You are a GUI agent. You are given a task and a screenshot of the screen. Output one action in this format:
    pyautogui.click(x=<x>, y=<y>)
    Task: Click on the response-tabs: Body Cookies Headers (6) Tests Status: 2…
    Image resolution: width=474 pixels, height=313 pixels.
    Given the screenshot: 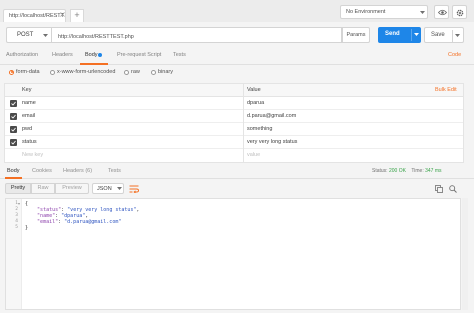 What is the action you would take?
    pyautogui.click(x=237, y=171)
    